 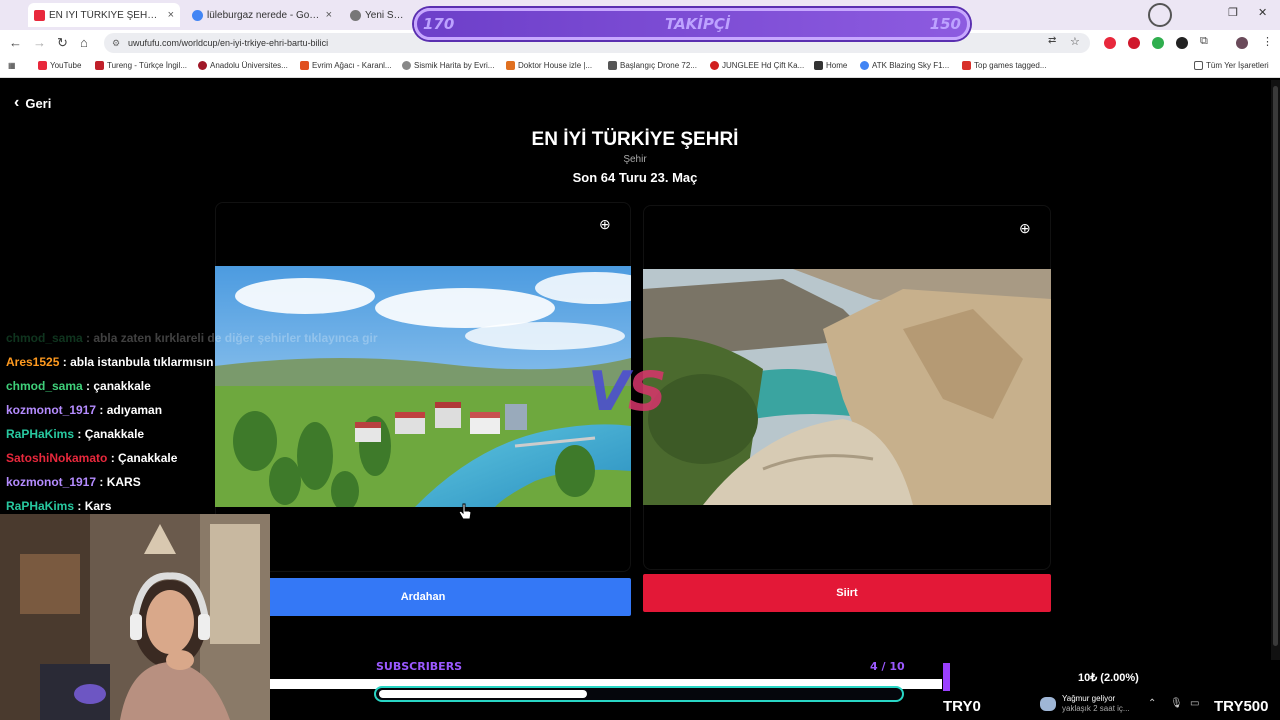 I want to click on chat-username: RaPHaKims, so click(x=40, y=506).